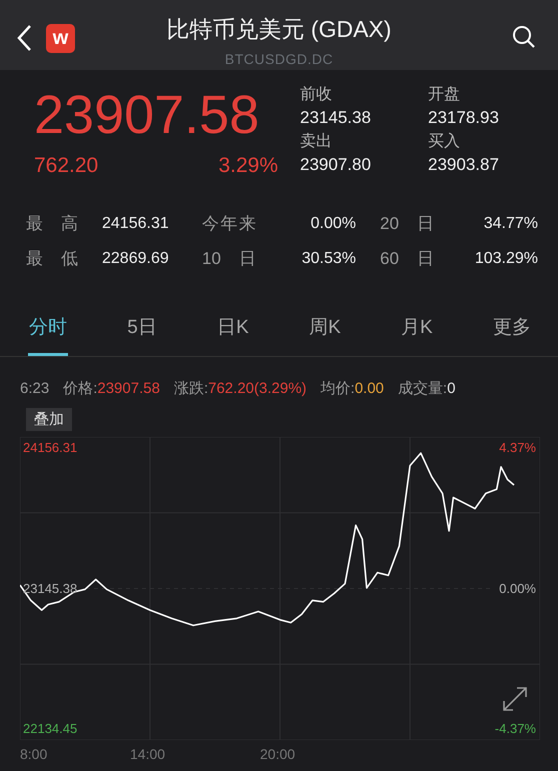  What do you see at coordinates (147, 115) in the screenshot?
I see `last-price: 23907.58` at bounding box center [147, 115].